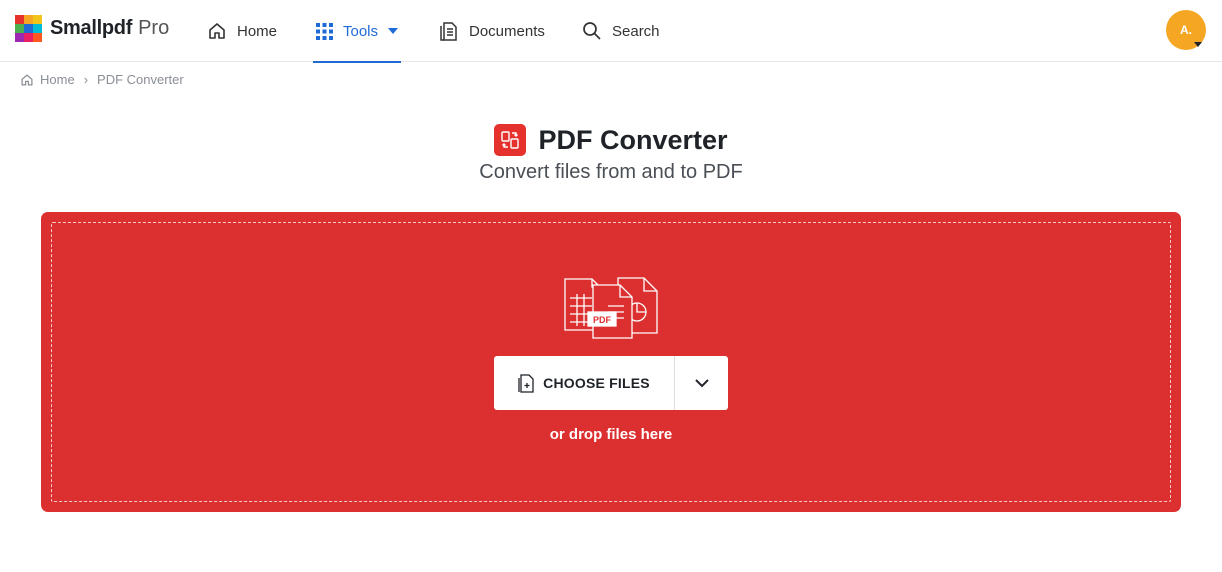 This screenshot has height=572, width=1222. I want to click on search-icon, so click(592, 31).